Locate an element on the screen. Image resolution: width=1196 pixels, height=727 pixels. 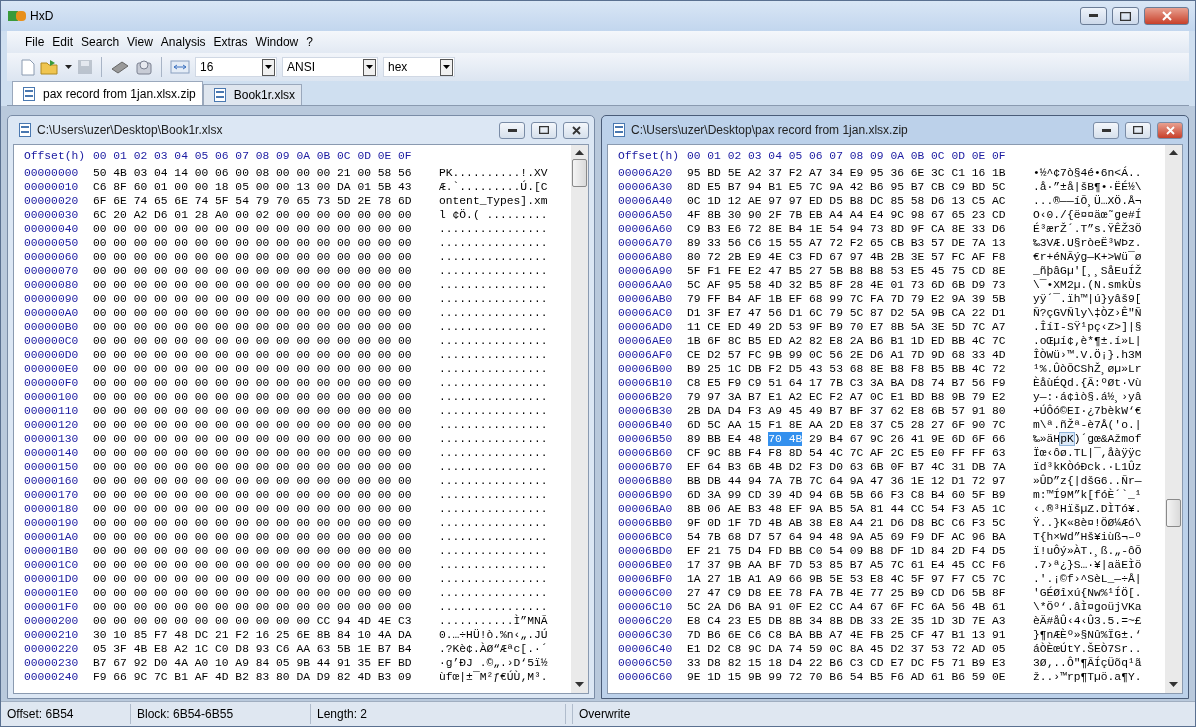
menu-item: Search is located at coordinates (100, 42).